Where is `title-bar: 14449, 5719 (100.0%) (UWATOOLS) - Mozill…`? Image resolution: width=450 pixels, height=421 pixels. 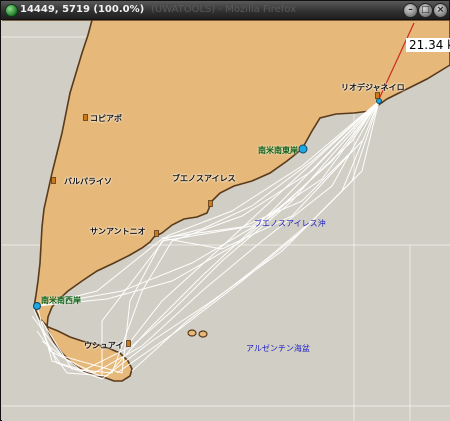 title-bar: 14449, 5719 (100.0%) (UWATOOLS) - Mozill… is located at coordinates (225, 10).